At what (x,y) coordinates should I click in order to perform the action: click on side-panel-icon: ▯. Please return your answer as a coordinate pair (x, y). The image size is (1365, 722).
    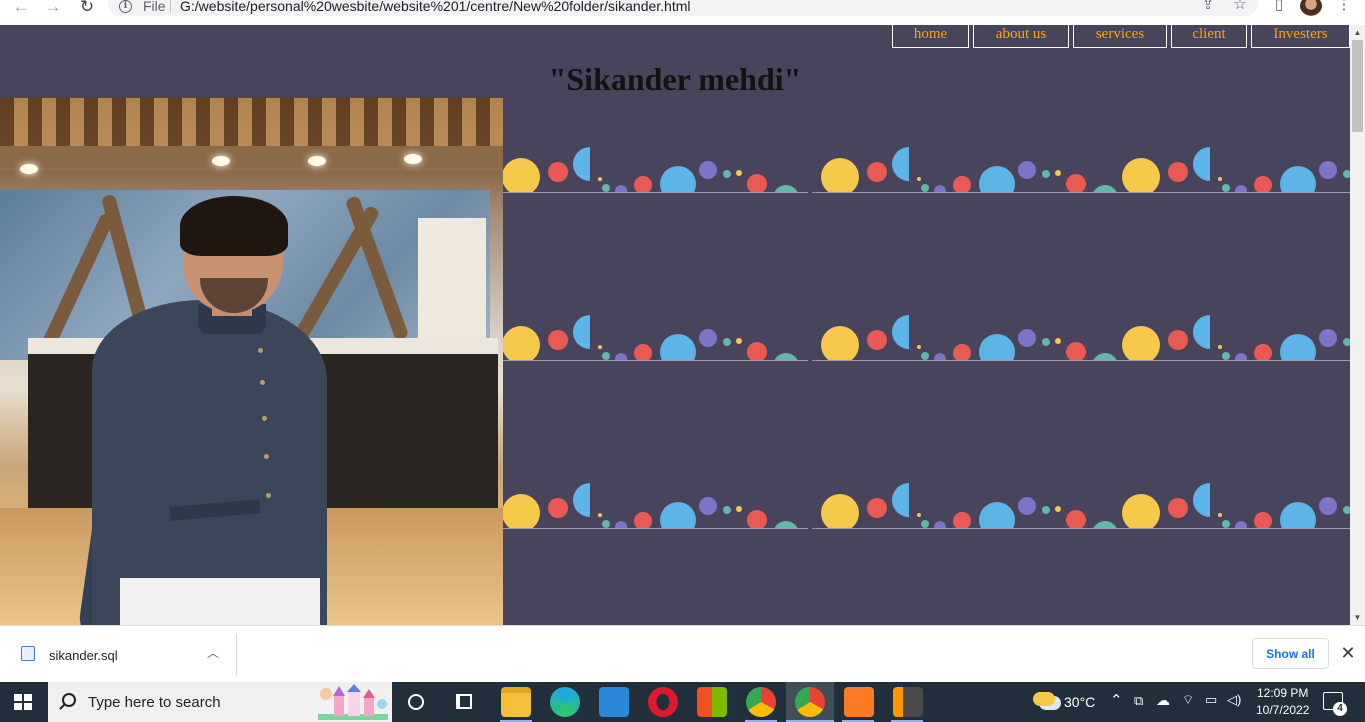
    Looking at the image, I should click on (1279, 7).